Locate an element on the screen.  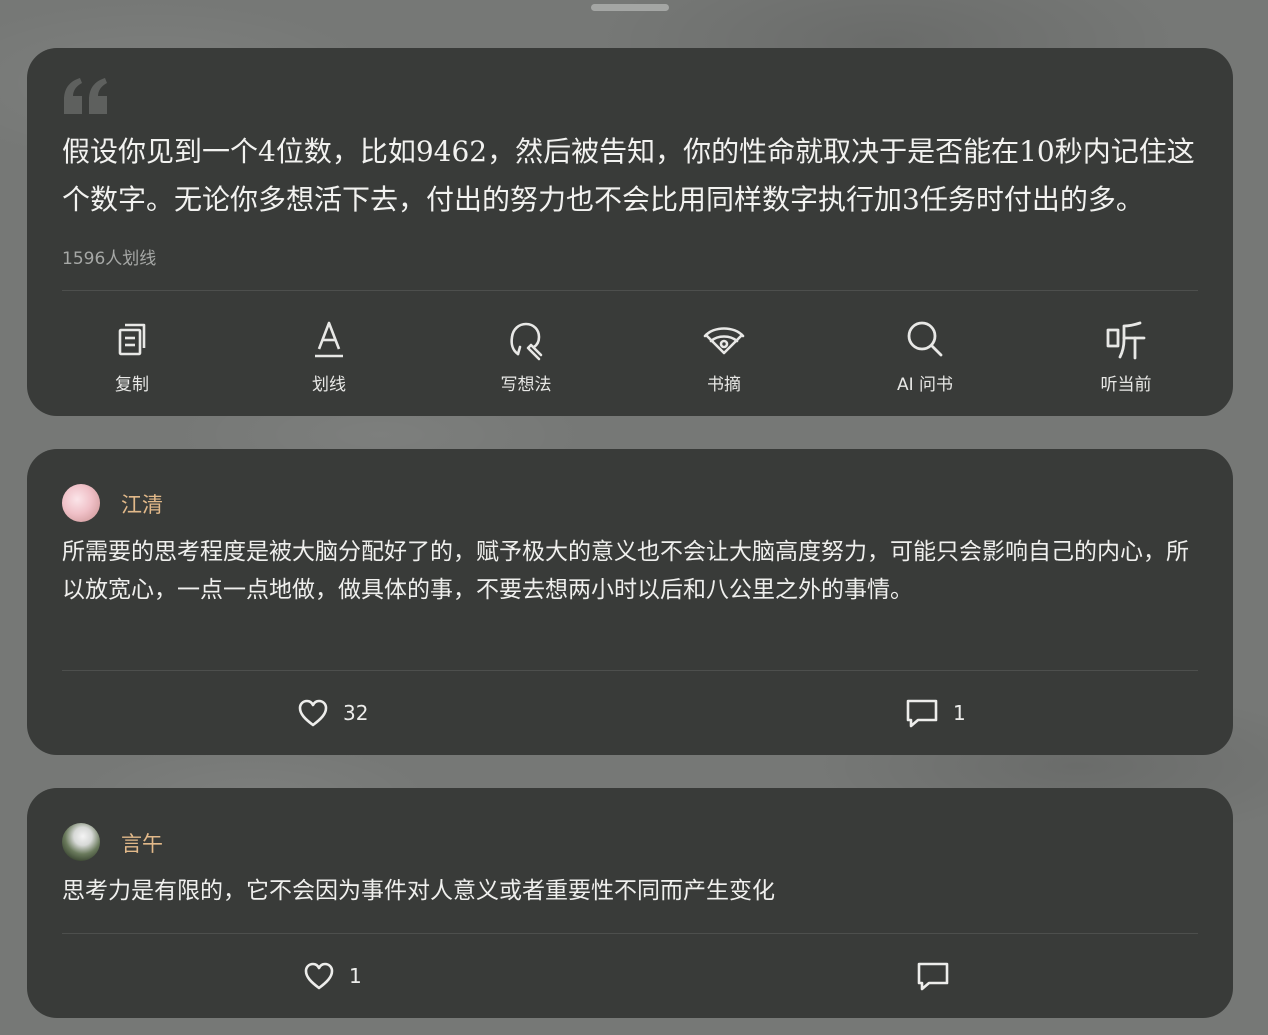
copy-button: 复制 is located at coordinates (132, 356).